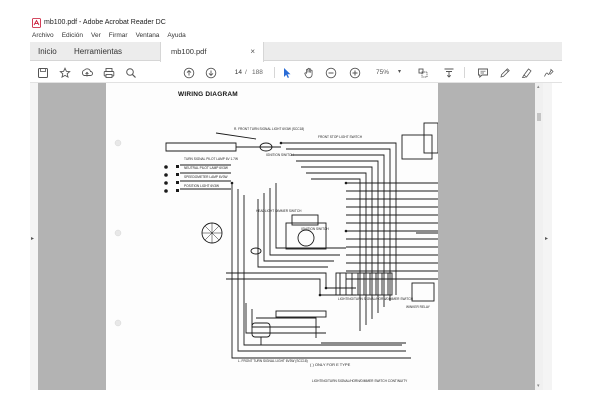  I want to click on label-lighting-switch: LIGHTING/TURN SIGNAL/HORN/DIMMER SWITCH, so click(375, 299).